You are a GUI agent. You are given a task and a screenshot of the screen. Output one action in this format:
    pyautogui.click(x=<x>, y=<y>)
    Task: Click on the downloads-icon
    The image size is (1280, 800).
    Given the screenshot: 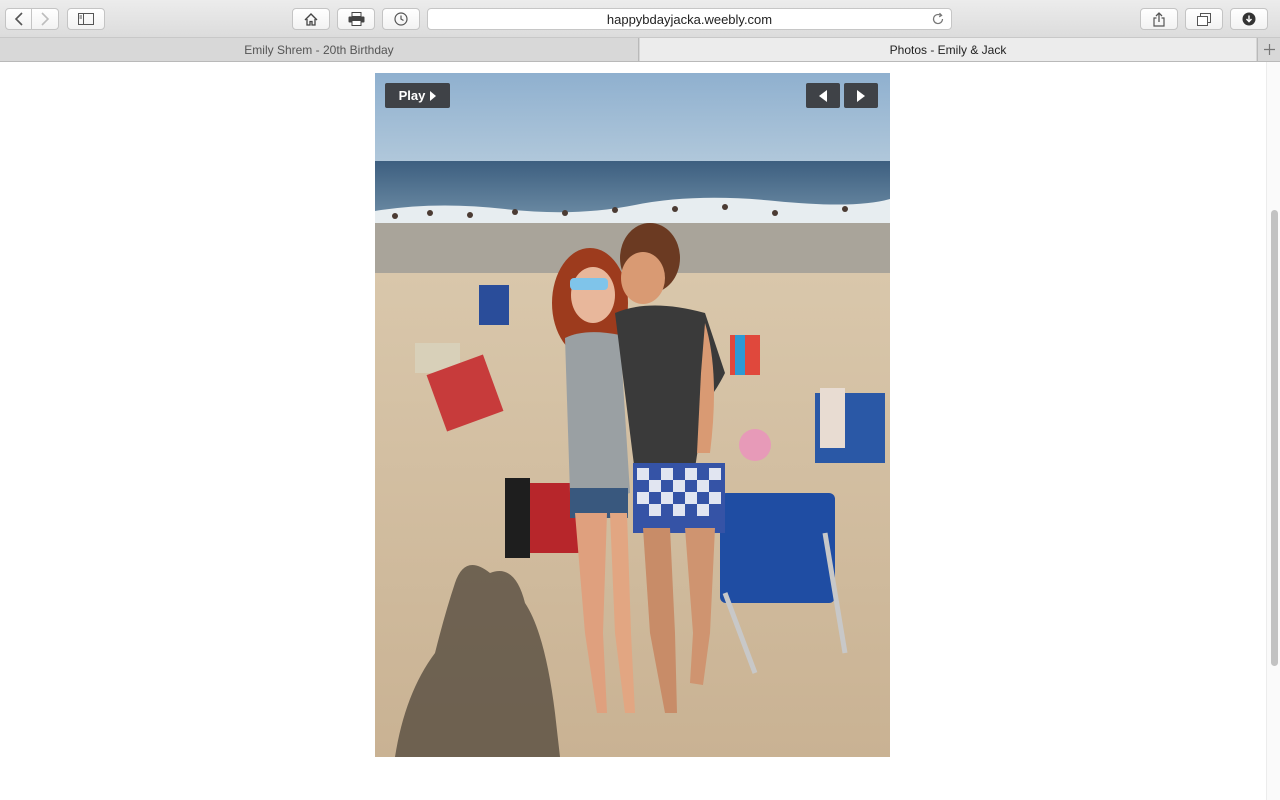 What is the action you would take?
    pyautogui.click(x=1249, y=19)
    